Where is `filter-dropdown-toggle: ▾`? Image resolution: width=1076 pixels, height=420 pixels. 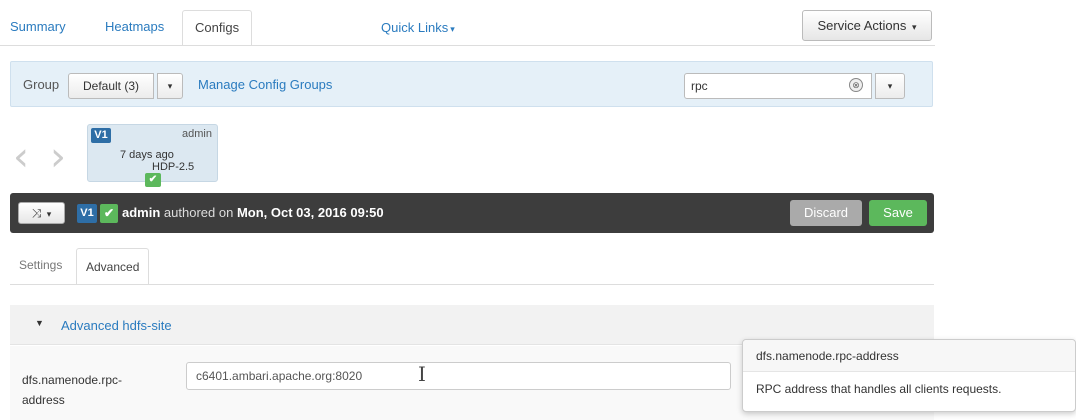 filter-dropdown-toggle: ▾ is located at coordinates (890, 86).